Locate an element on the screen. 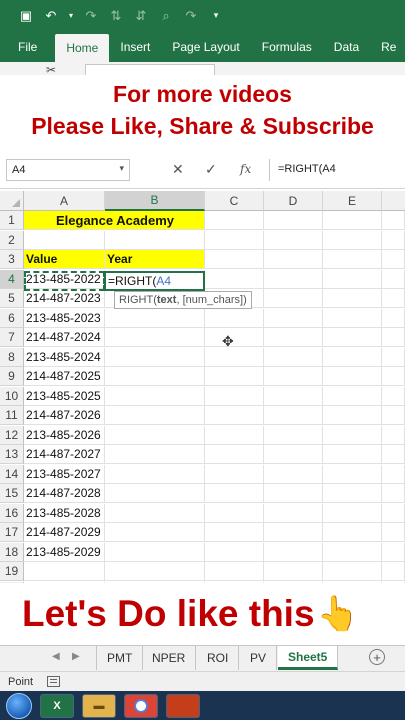 Image resolution: width=405 pixels, height=720 pixels. row-header: 18 is located at coordinates (12, 552).